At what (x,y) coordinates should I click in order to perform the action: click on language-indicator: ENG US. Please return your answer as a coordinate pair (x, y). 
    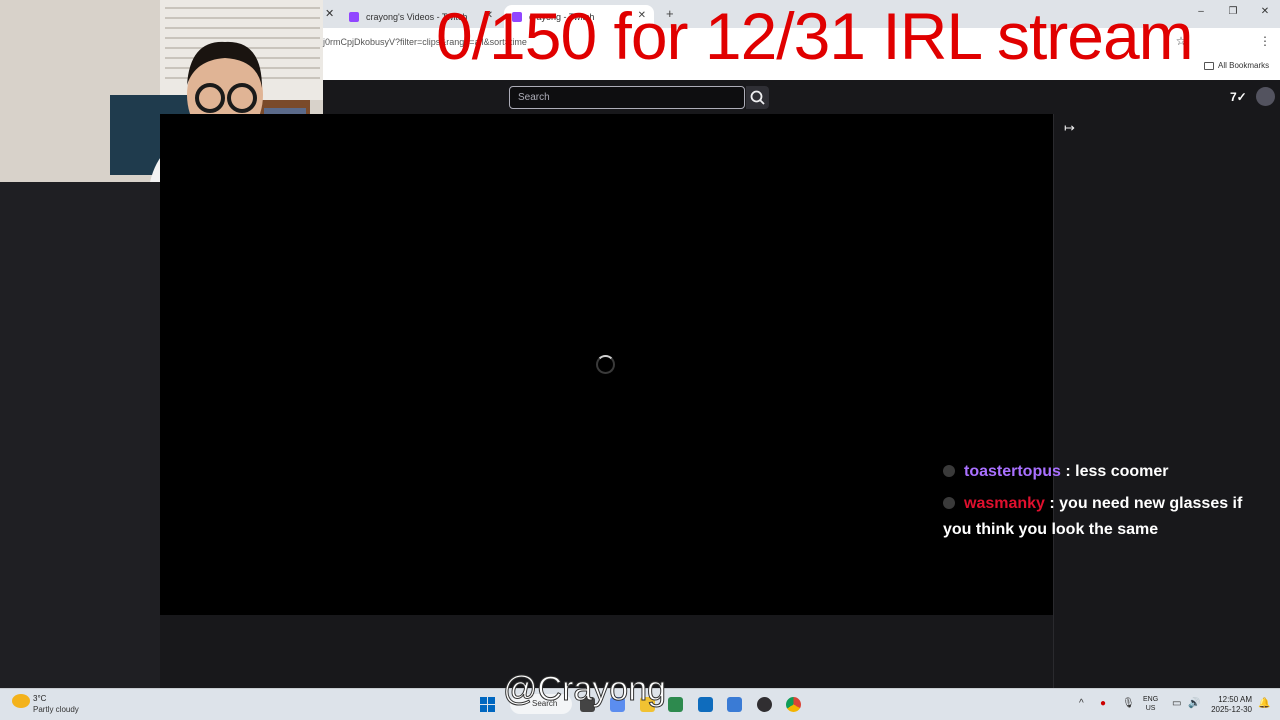
    Looking at the image, I should click on (1150, 704).